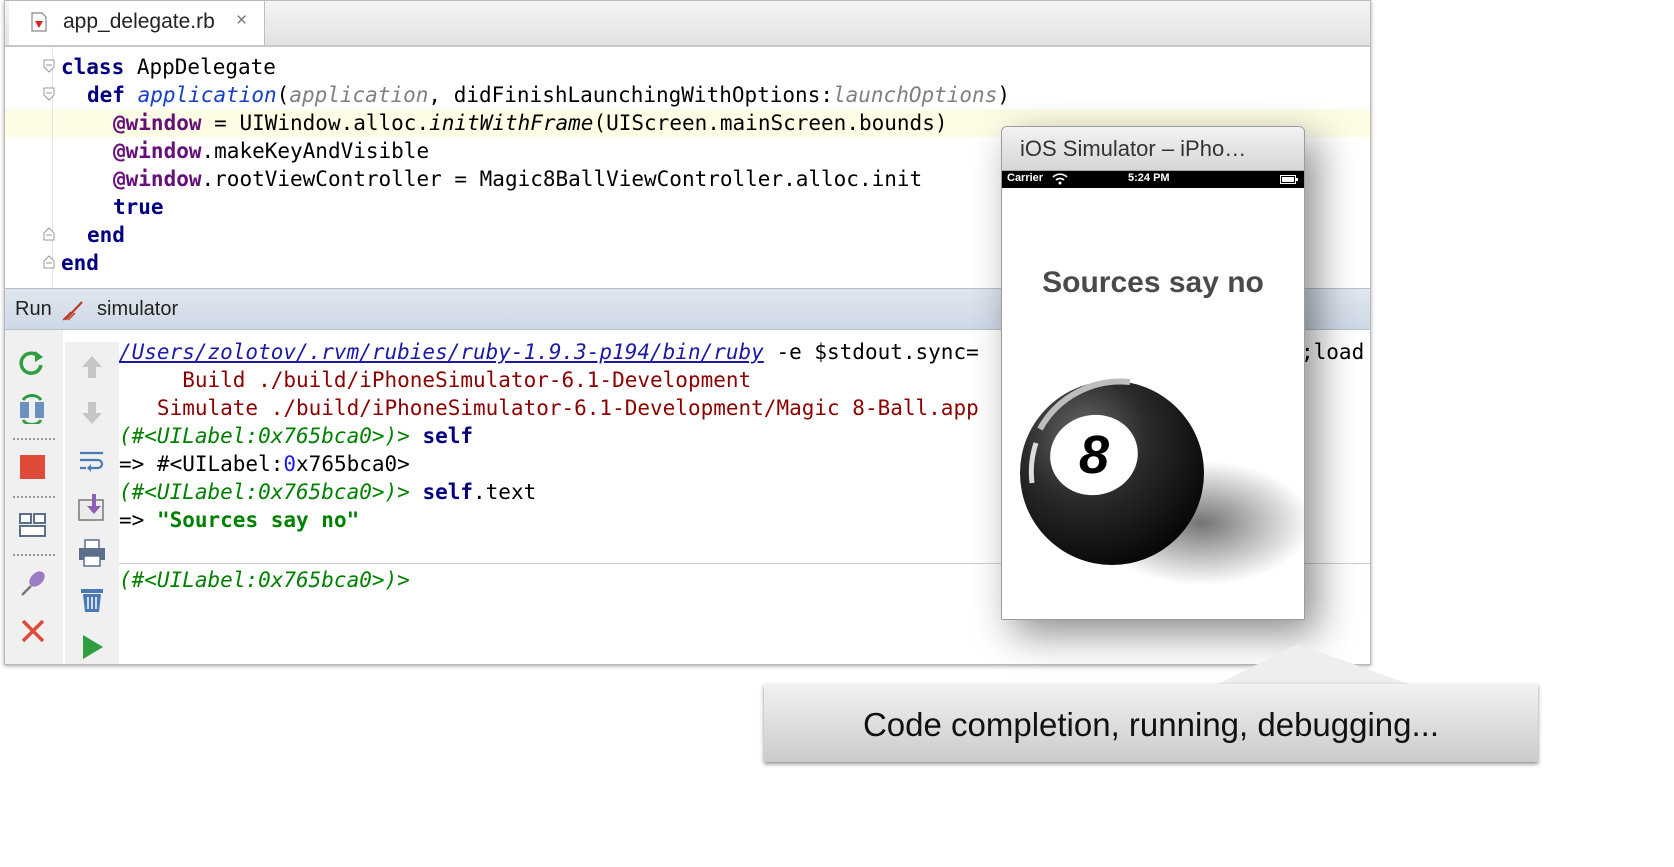 The height and width of the screenshot is (867, 1674). Describe the element at coordinates (33, 631) in the screenshot. I see `close-icon` at that location.